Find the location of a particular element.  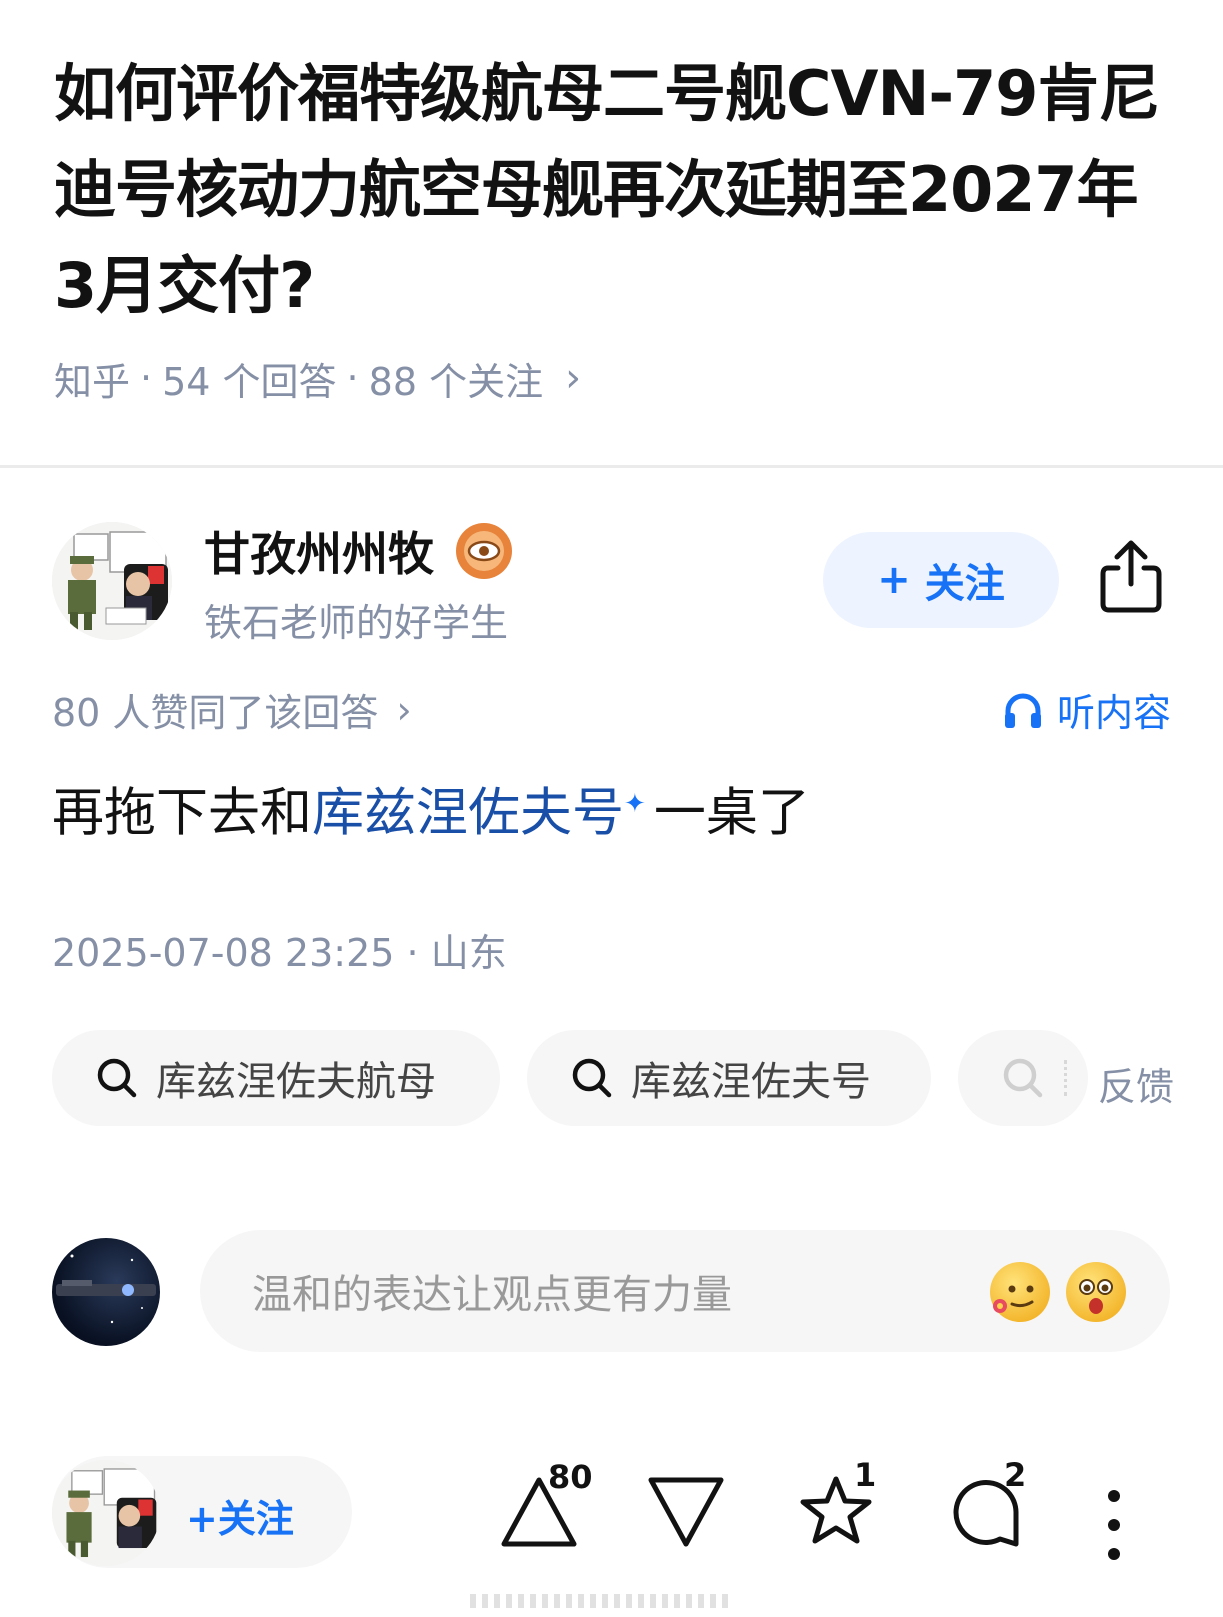

search-chip-label: 库兹涅佐夫号 is located at coordinates (751, 1082).